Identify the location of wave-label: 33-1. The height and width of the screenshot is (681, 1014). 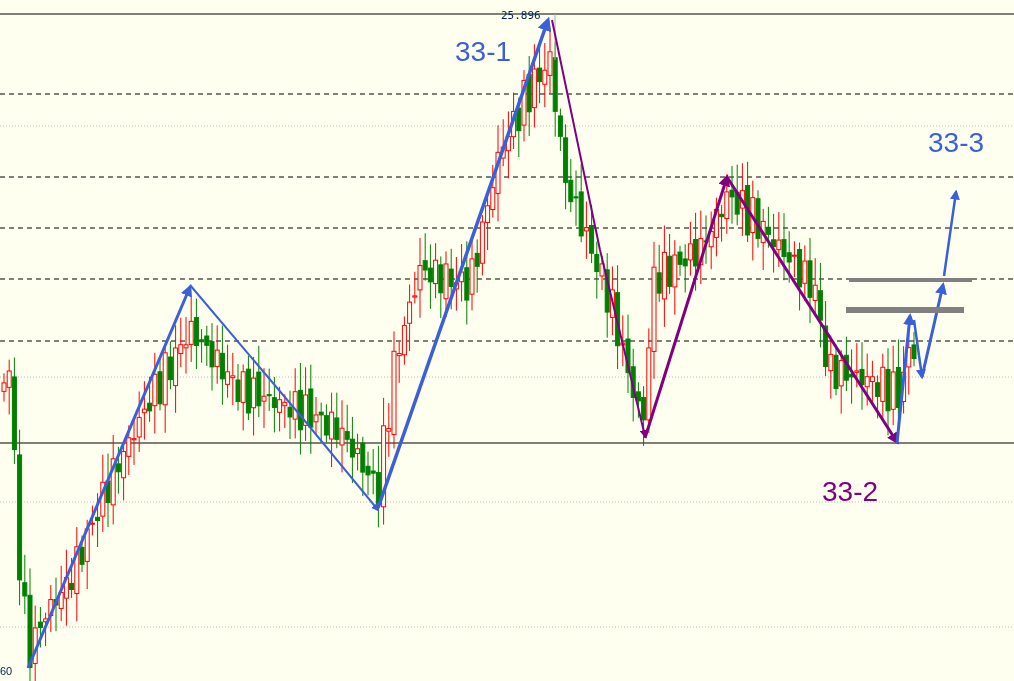
(483, 51).